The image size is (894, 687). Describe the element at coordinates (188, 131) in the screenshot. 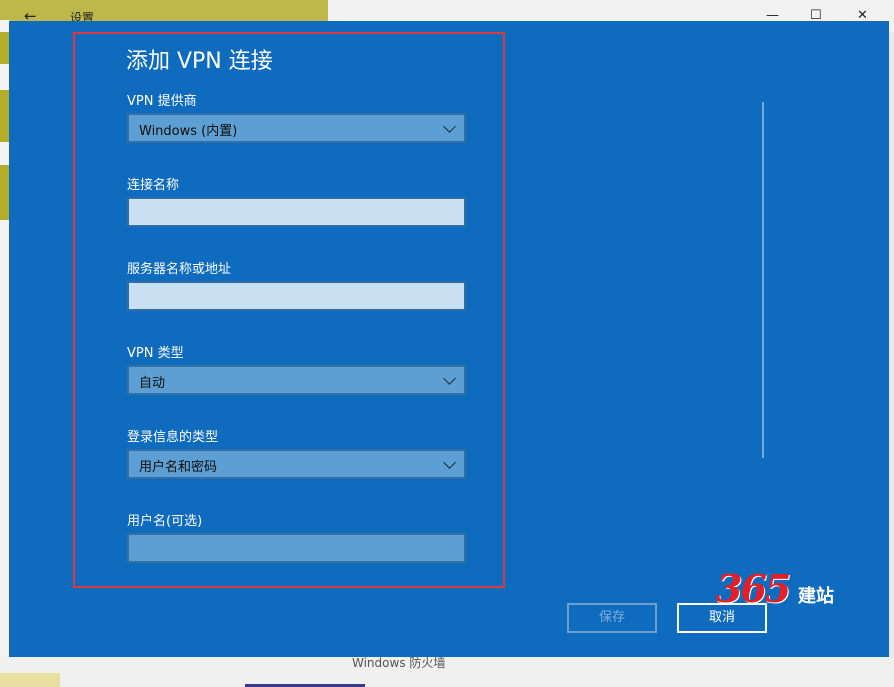

I see `provider-value: Windows (内置)` at that location.